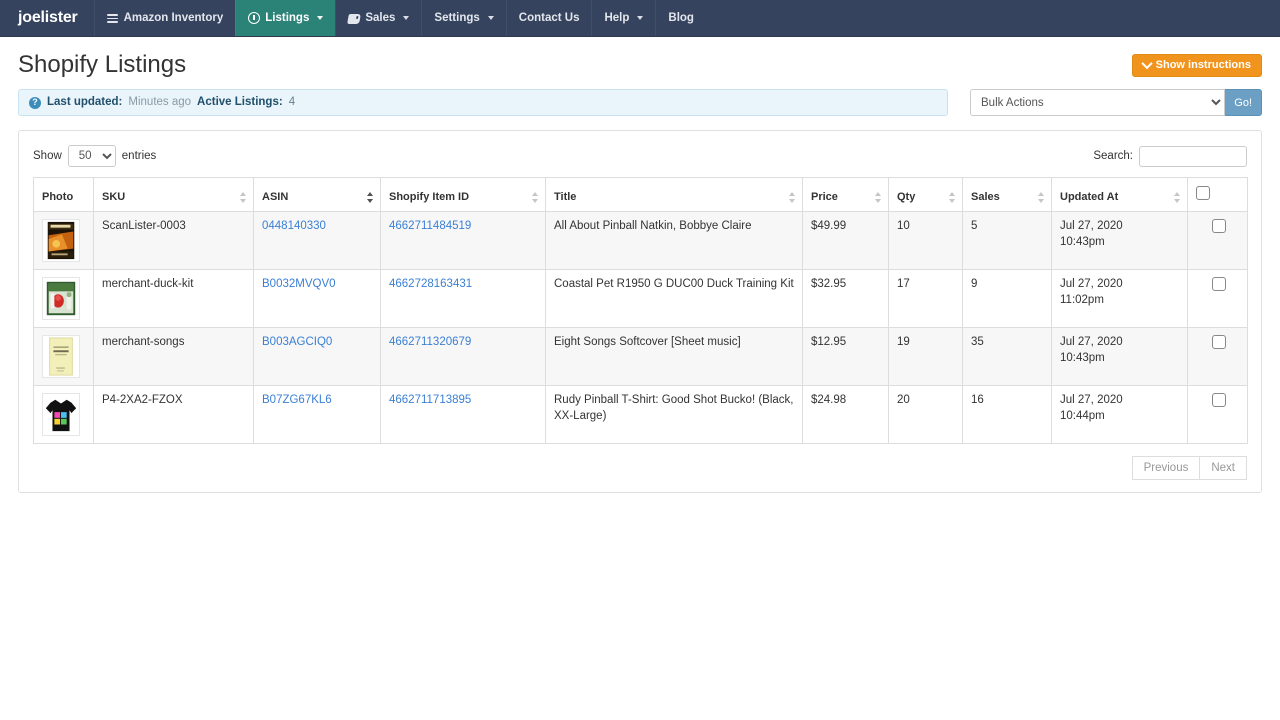 This screenshot has height=720, width=1280. I want to click on column-header-shopify-item-id: Shopify Item ID, so click(463, 194).